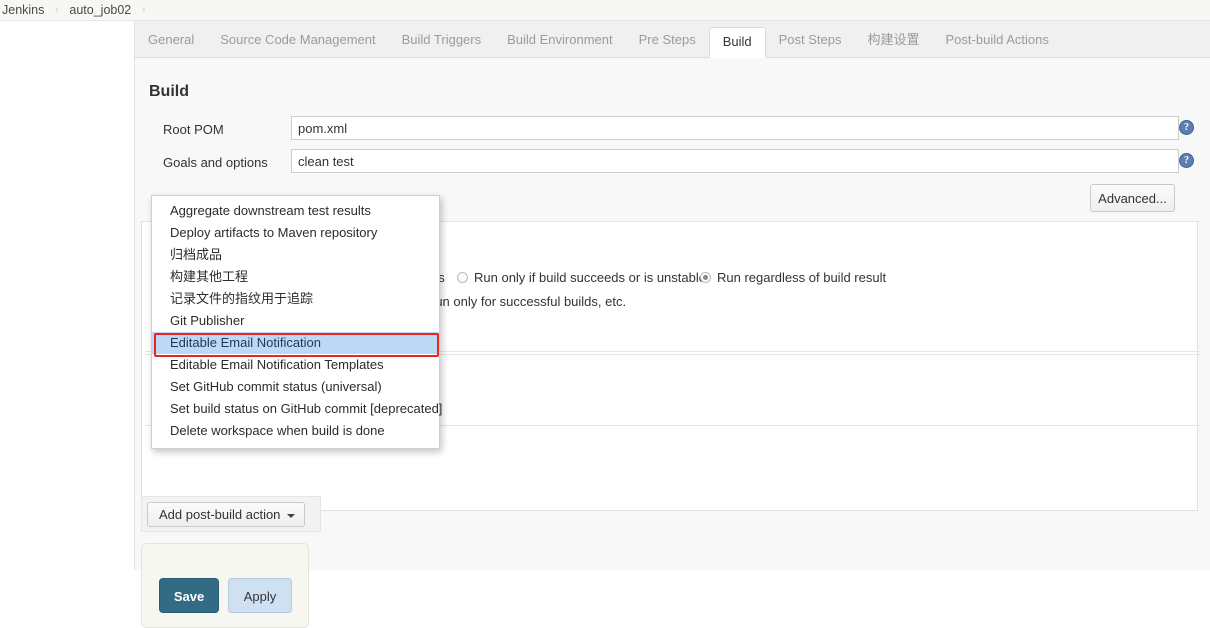 The image size is (1210, 628). What do you see at coordinates (295, 233) in the screenshot?
I see `menu-item-deploy-artifacts-maven: Deploy artifacts to Maven repository` at bounding box center [295, 233].